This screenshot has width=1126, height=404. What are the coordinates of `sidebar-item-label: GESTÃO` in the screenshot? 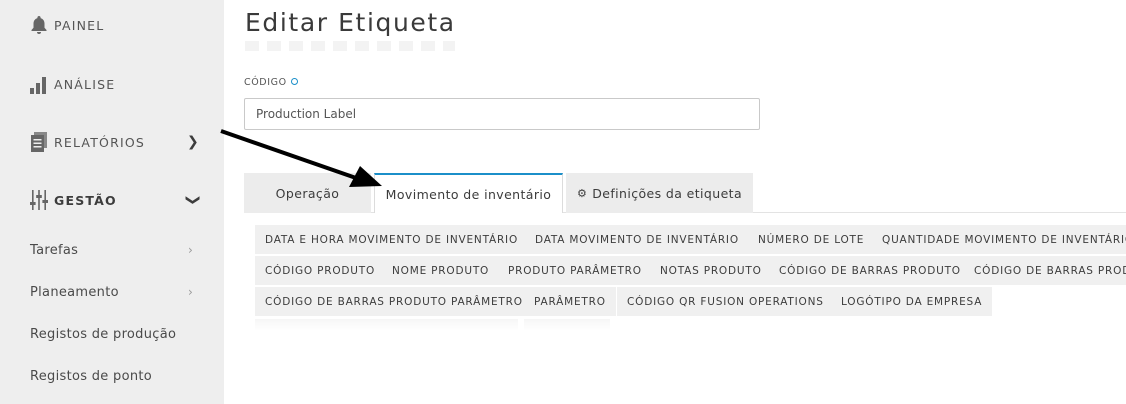 It's located at (85, 200).